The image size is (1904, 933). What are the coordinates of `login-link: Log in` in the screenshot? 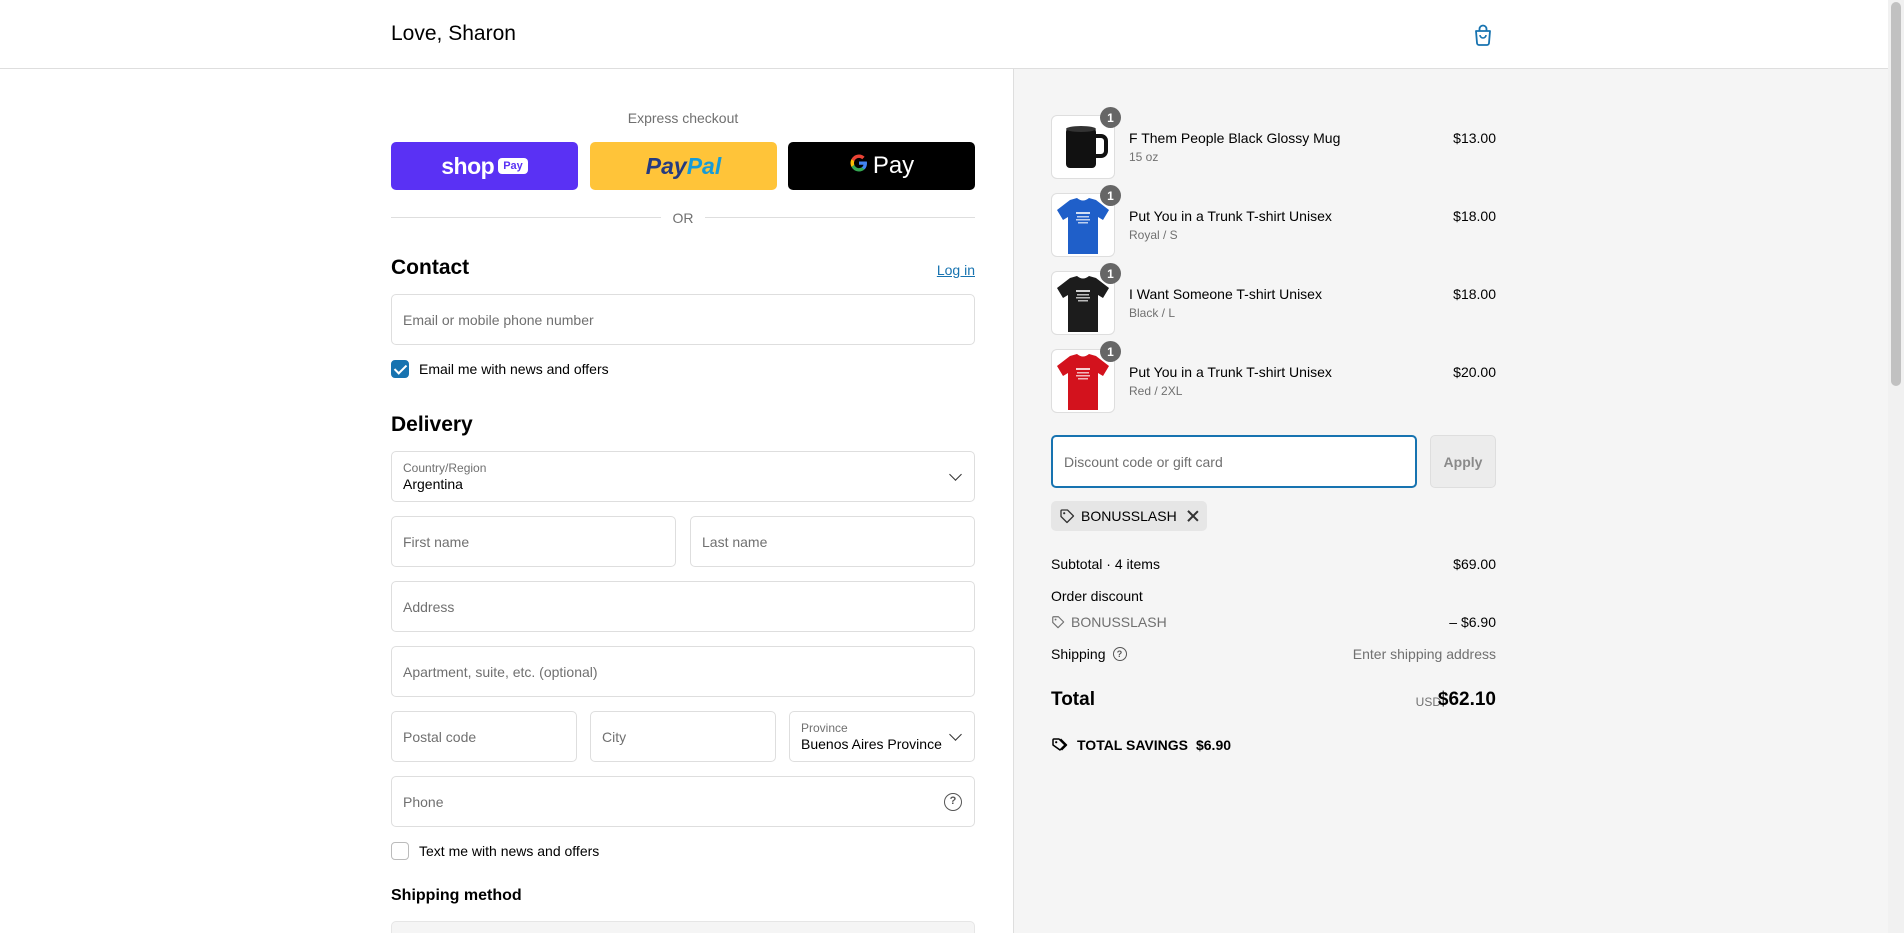 It's located at (956, 270).